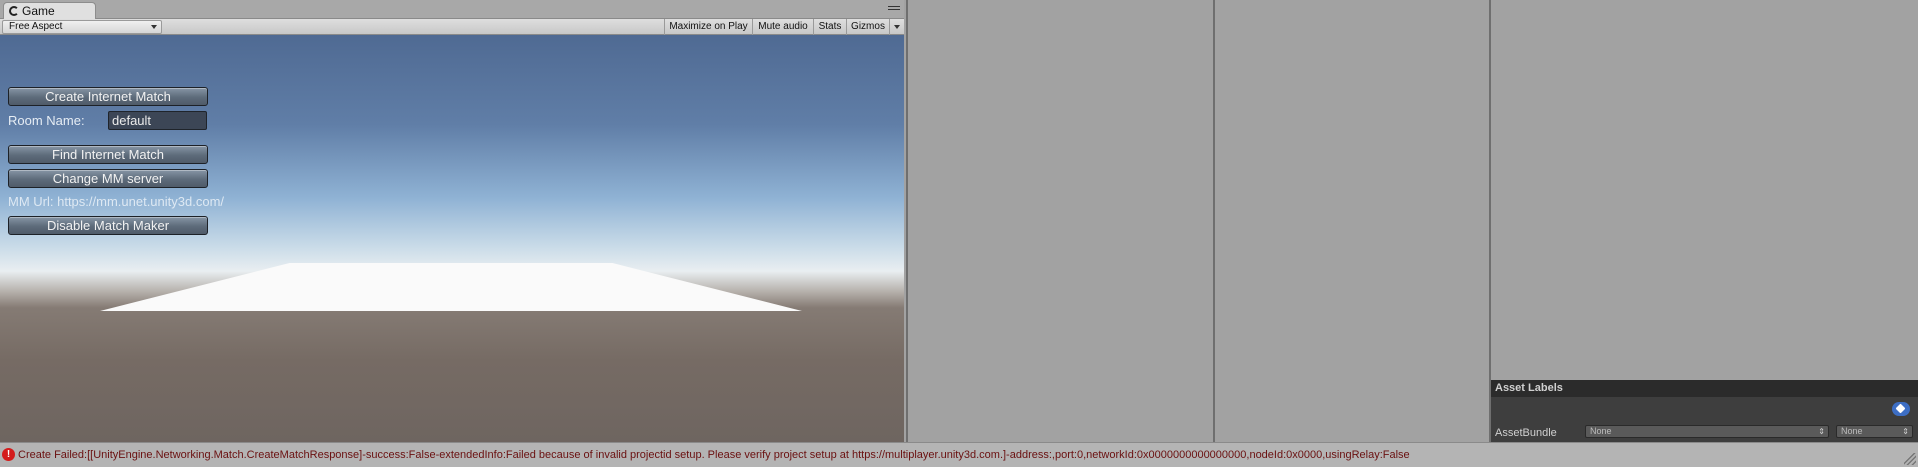 This screenshot has height=467, width=1918. Describe the element at coordinates (782, 27) in the screenshot. I see `mute-audio-toggle: Mute audio` at that location.